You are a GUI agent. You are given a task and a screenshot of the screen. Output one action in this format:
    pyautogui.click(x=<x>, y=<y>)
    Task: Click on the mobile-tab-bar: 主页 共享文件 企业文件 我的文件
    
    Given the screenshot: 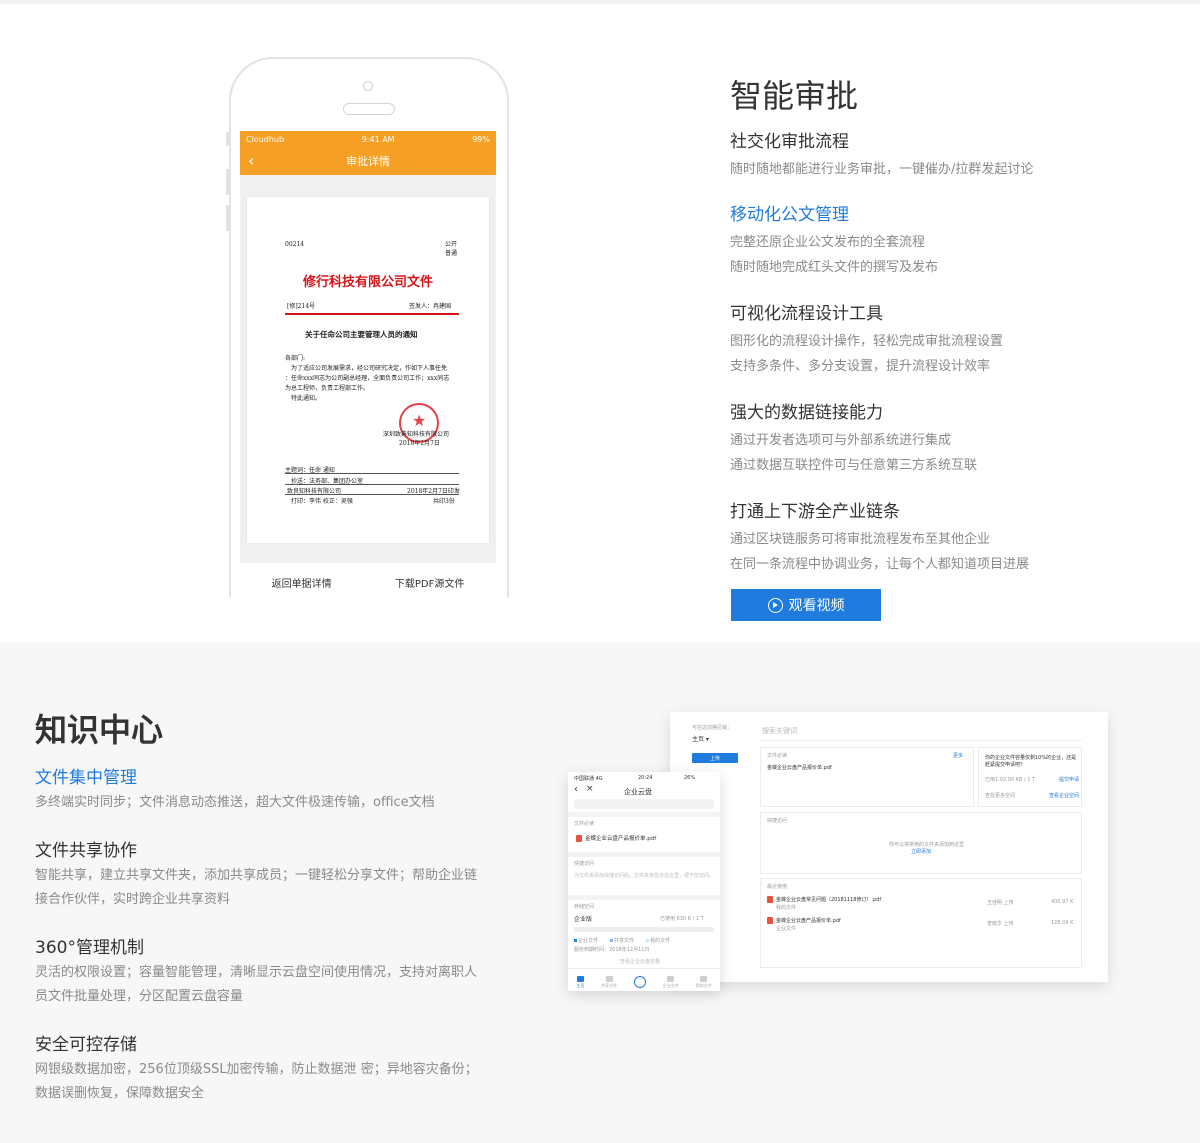 What is the action you would take?
    pyautogui.click(x=644, y=979)
    